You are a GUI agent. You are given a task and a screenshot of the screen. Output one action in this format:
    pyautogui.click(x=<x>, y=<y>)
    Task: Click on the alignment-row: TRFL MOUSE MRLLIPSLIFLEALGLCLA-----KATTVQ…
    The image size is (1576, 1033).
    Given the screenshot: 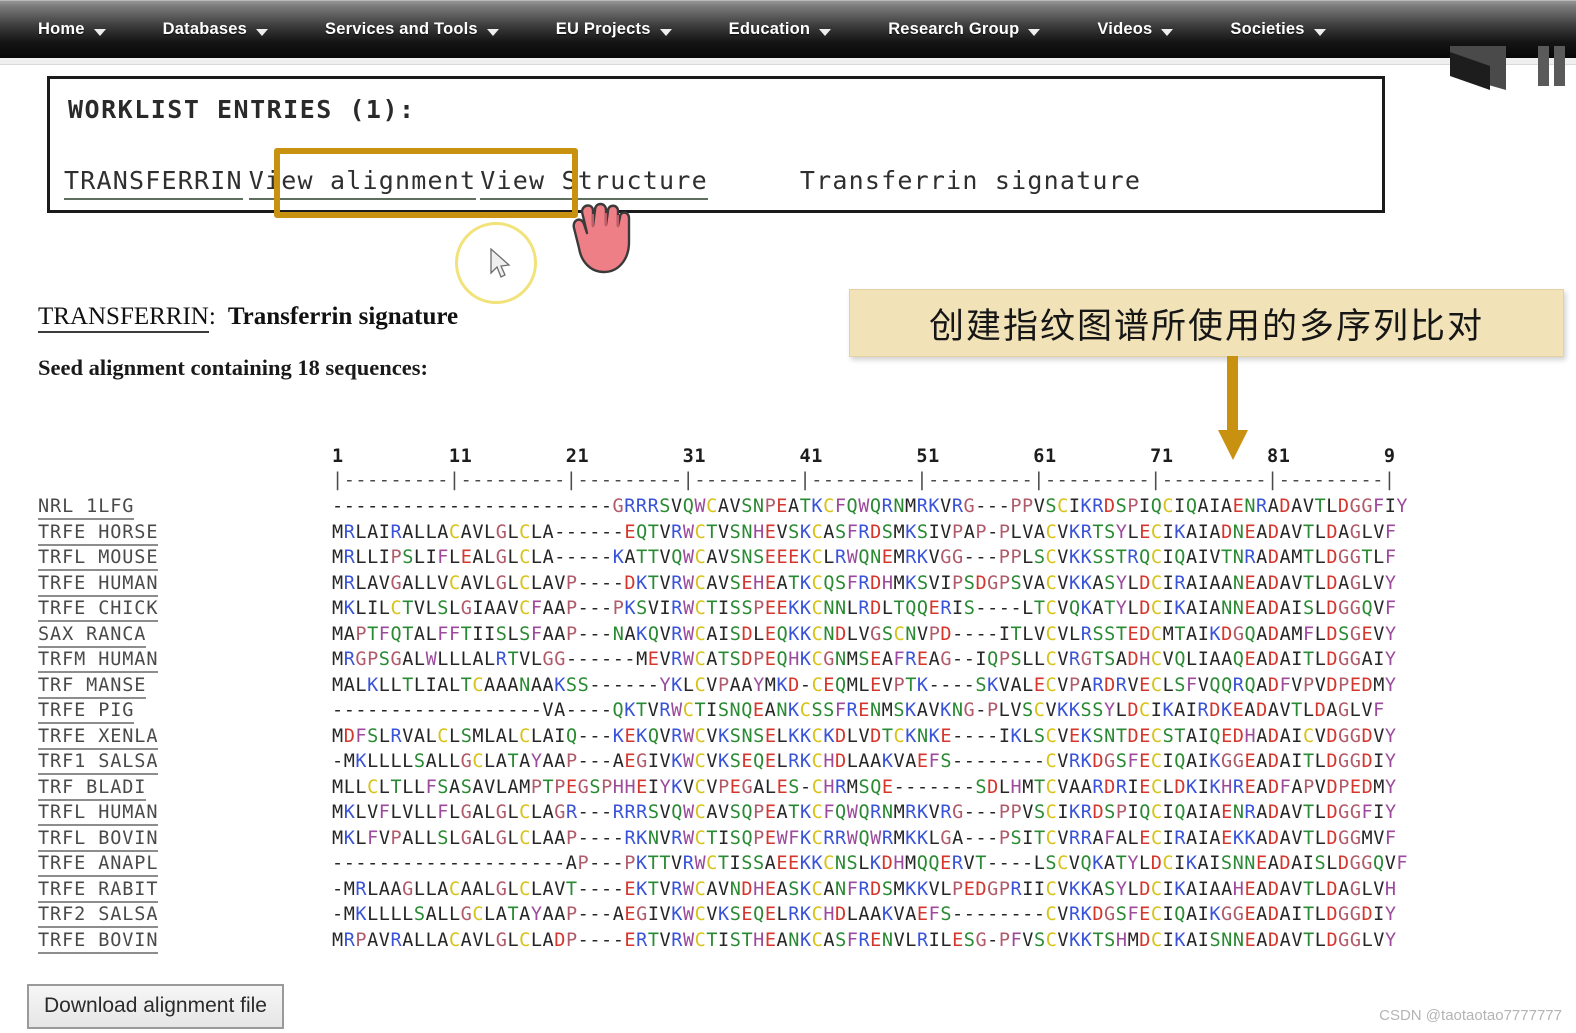 What is the action you would take?
    pyautogui.click(x=788, y=560)
    